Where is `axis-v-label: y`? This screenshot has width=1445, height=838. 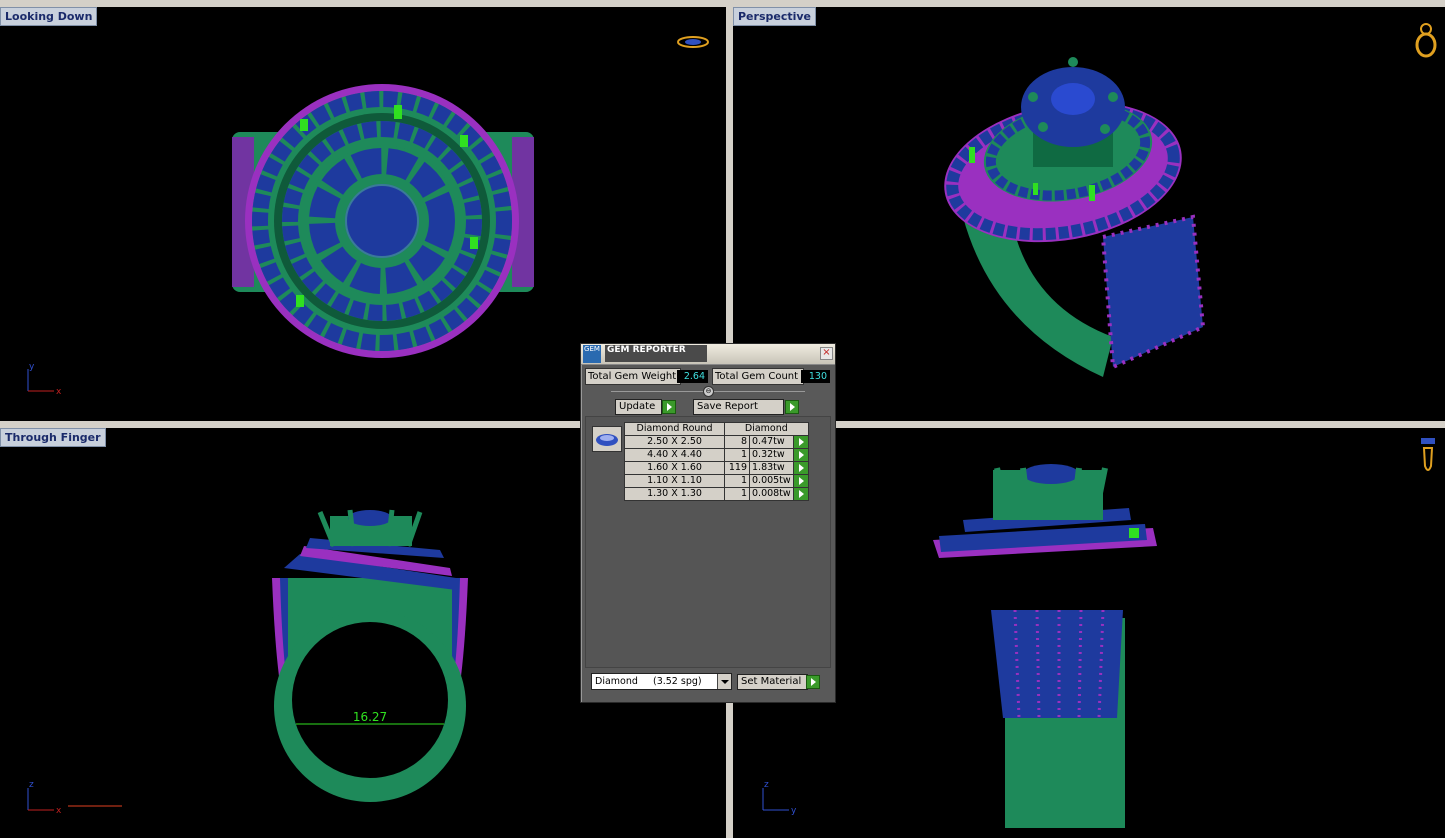
axis-v-label: y is located at coordinates (32, 367).